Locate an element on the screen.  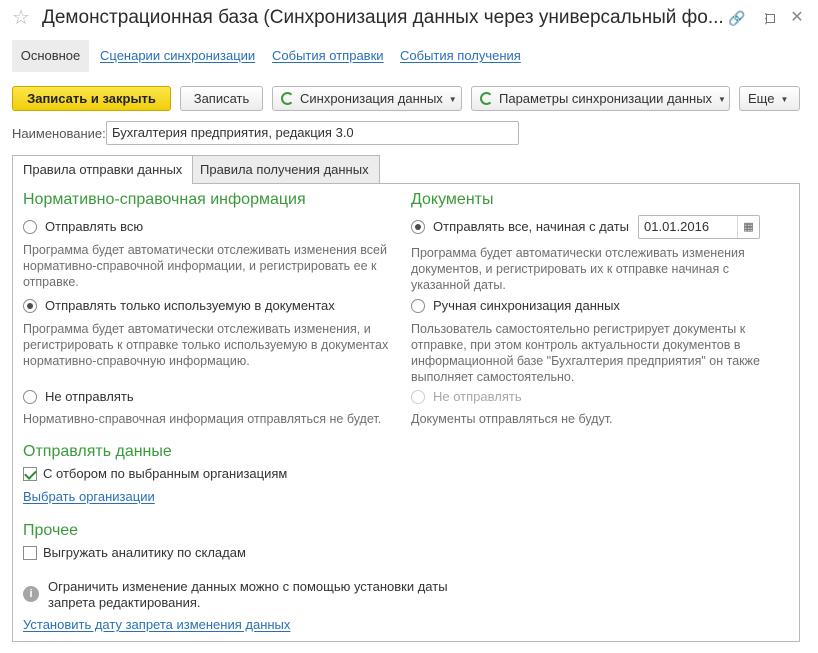
sync-data-label: Синхронизация данных is located at coordinates (371, 98).